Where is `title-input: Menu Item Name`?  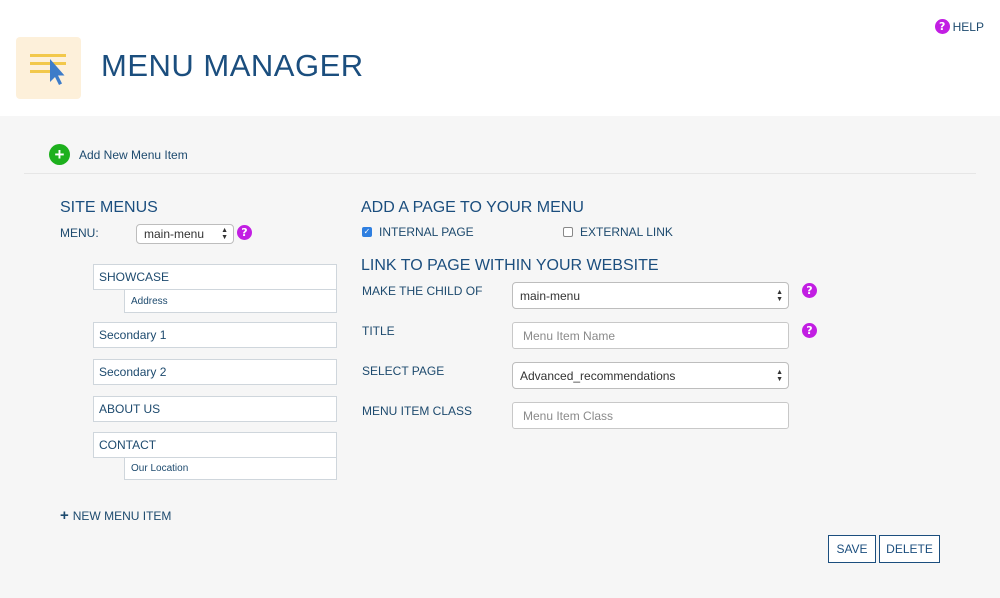 title-input: Menu Item Name is located at coordinates (650, 335).